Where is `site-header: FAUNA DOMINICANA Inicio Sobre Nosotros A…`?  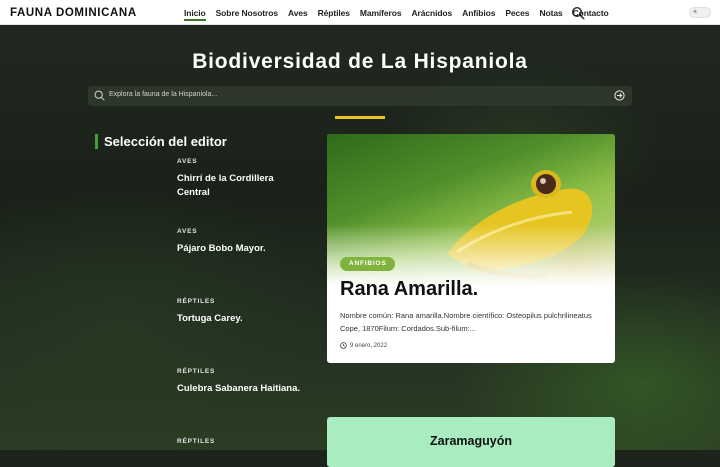
site-header: FAUNA DOMINICANA Inicio Sobre Nosotros A… is located at coordinates (360, 12).